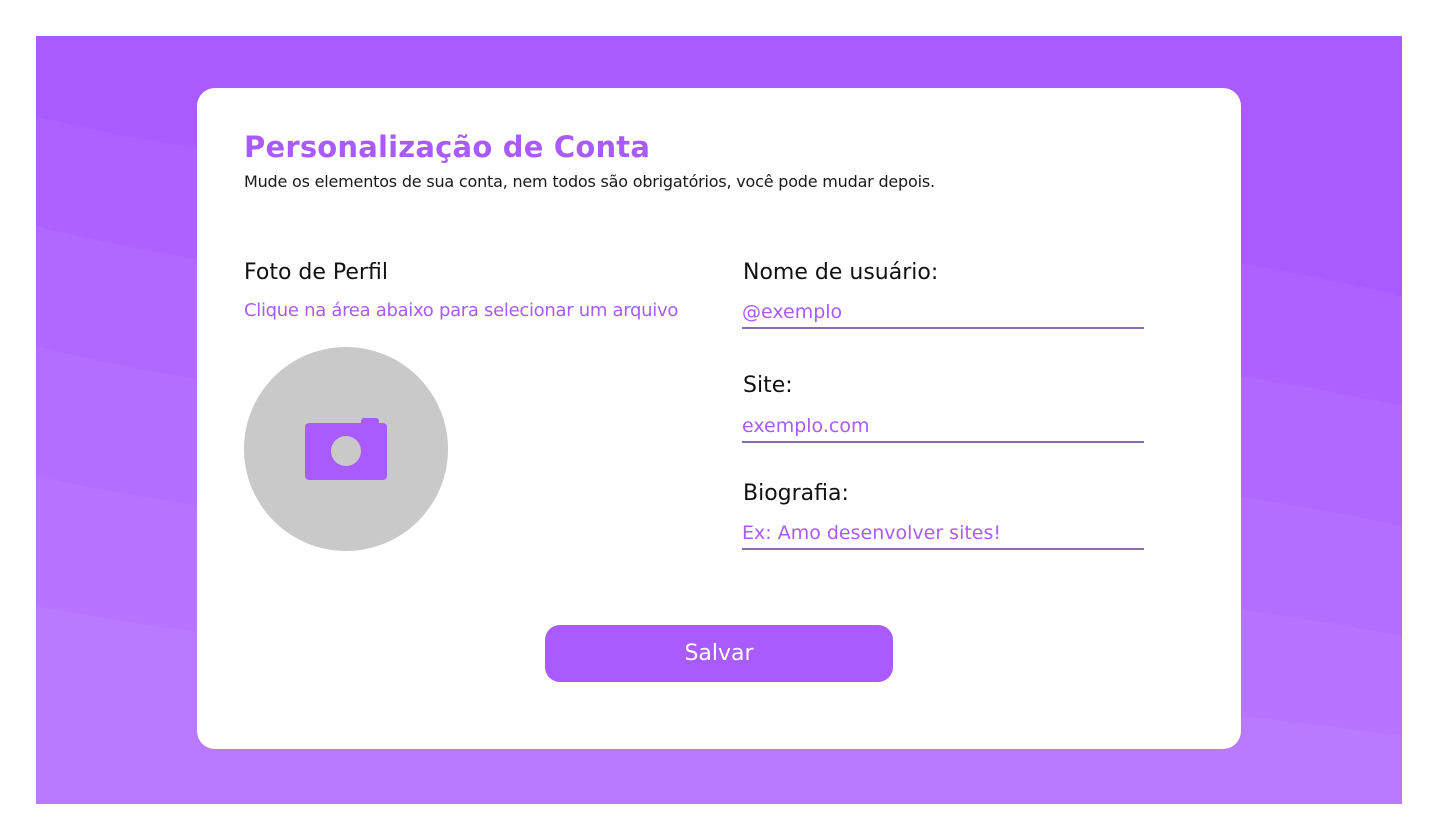 This screenshot has width=1438, height=840. What do you see at coordinates (447, 147) in the screenshot?
I see `page-title: Personalização de Conta` at bounding box center [447, 147].